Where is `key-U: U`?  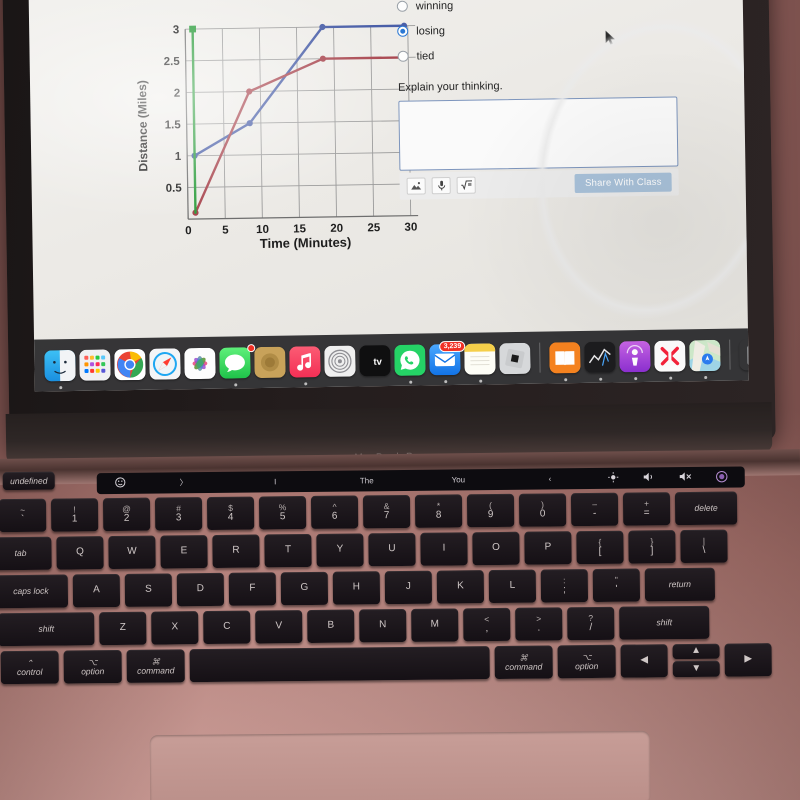
key-U: U is located at coordinates (392, 549).